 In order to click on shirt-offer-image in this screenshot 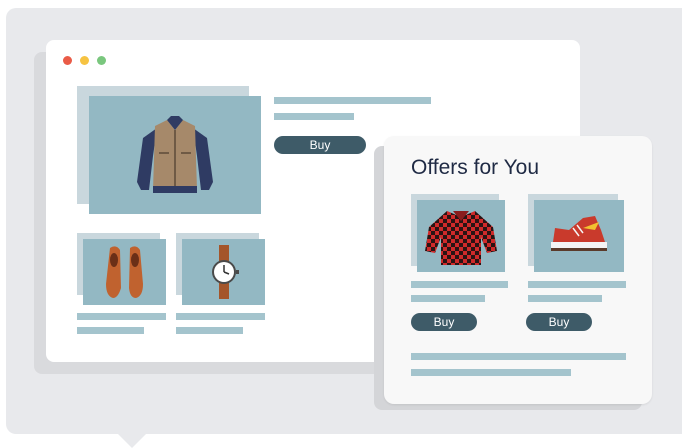, I will do `click(461, 236)`.